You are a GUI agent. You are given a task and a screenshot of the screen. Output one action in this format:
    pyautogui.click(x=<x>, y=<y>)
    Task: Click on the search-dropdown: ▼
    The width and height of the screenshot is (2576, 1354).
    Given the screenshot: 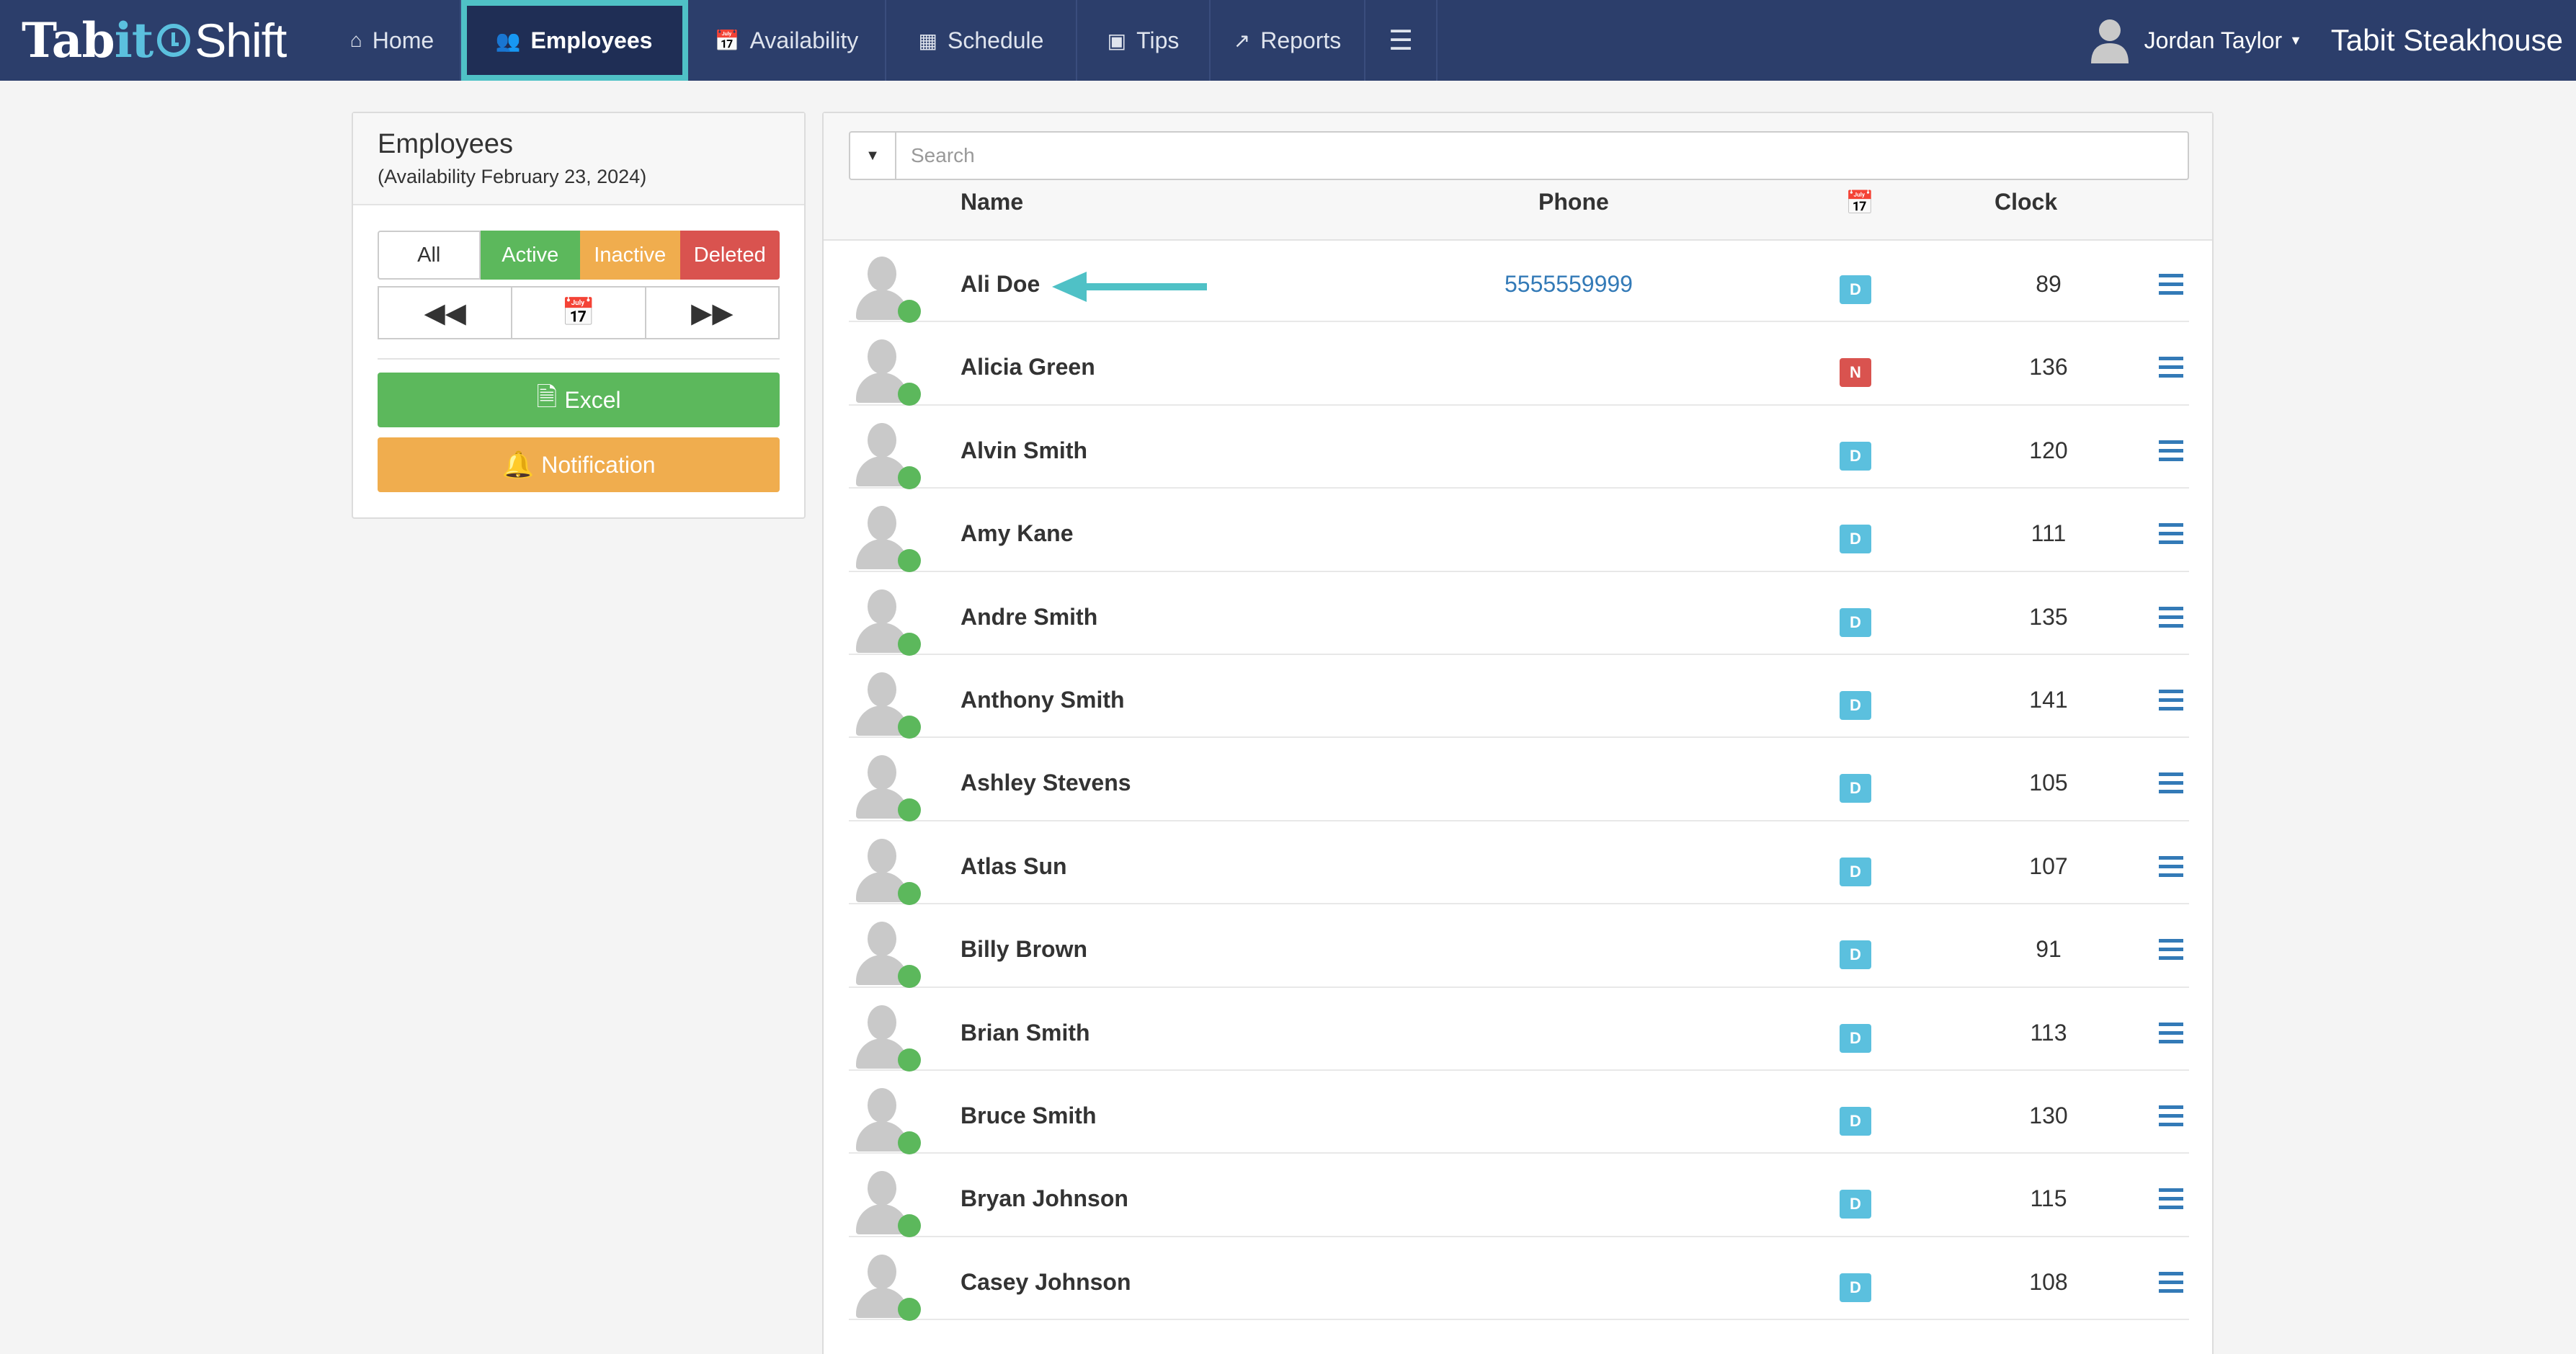 What is the action you would take?
    pyautogui.click(x=872, y=155)
    